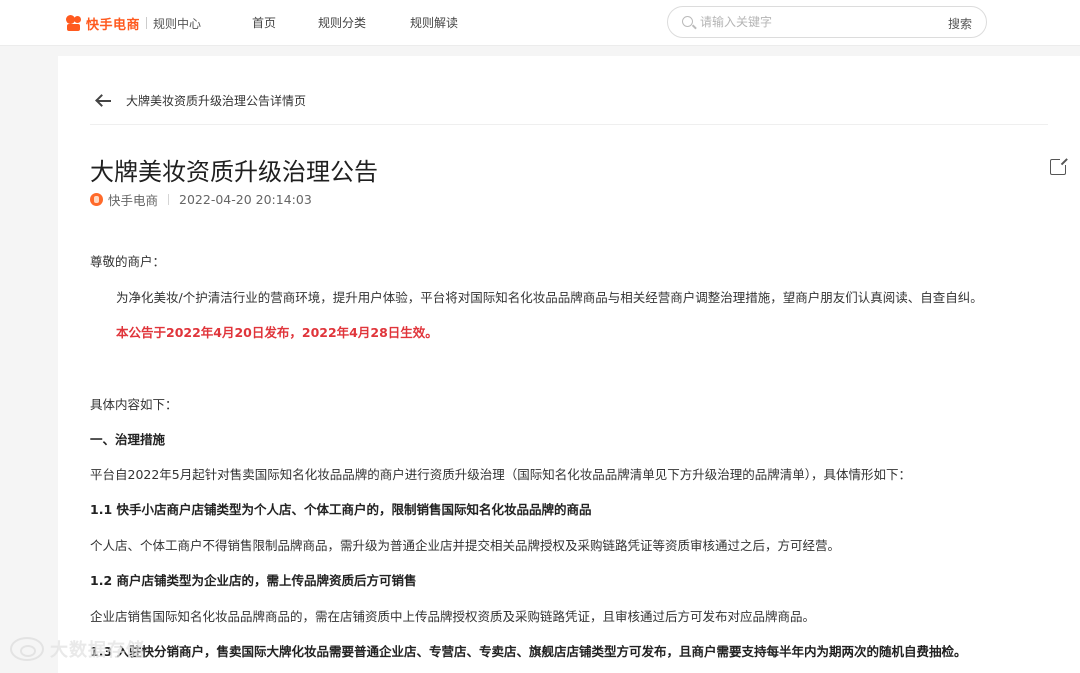 This screenshot has height=673, width=1080. What do you see at coordinates (104, 101) in the screenshot?
I see `back-arrow-icon` at bounding box center [104, 101].